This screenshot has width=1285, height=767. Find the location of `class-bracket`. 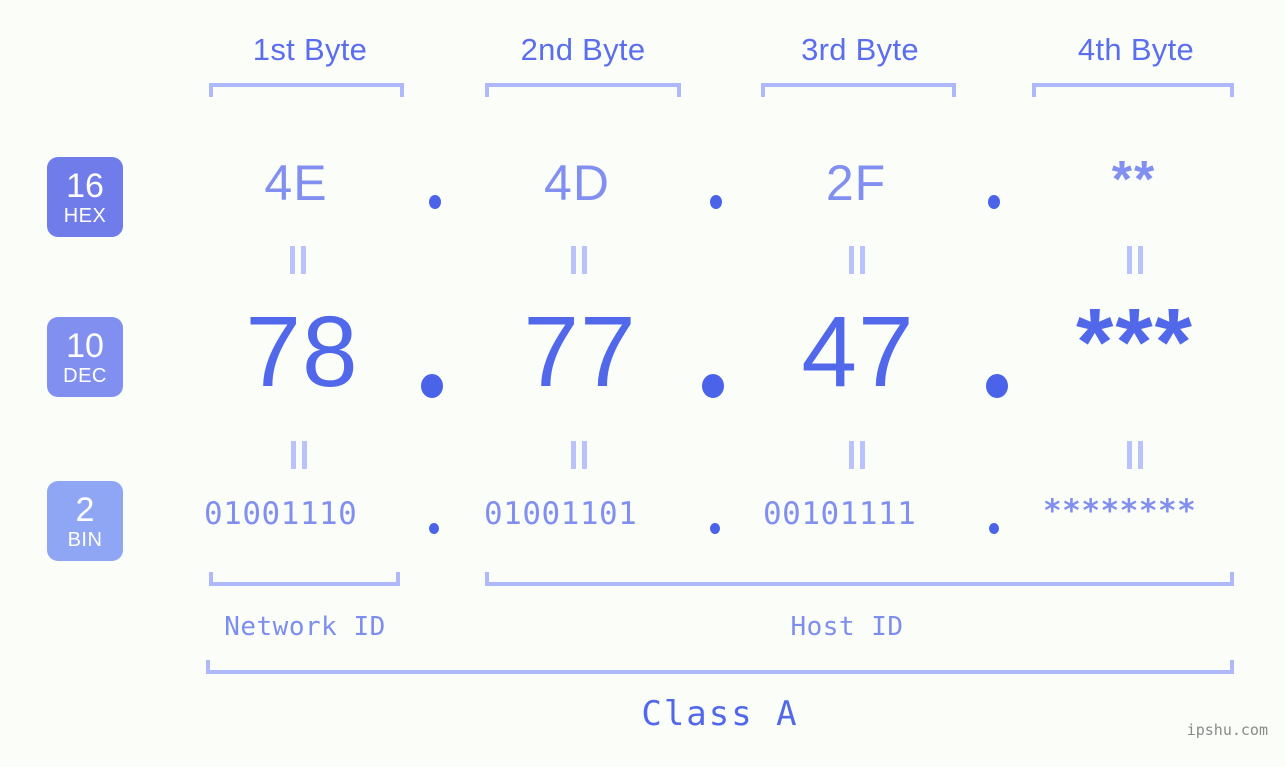

class-bracket is located at coordinates (720, 667).